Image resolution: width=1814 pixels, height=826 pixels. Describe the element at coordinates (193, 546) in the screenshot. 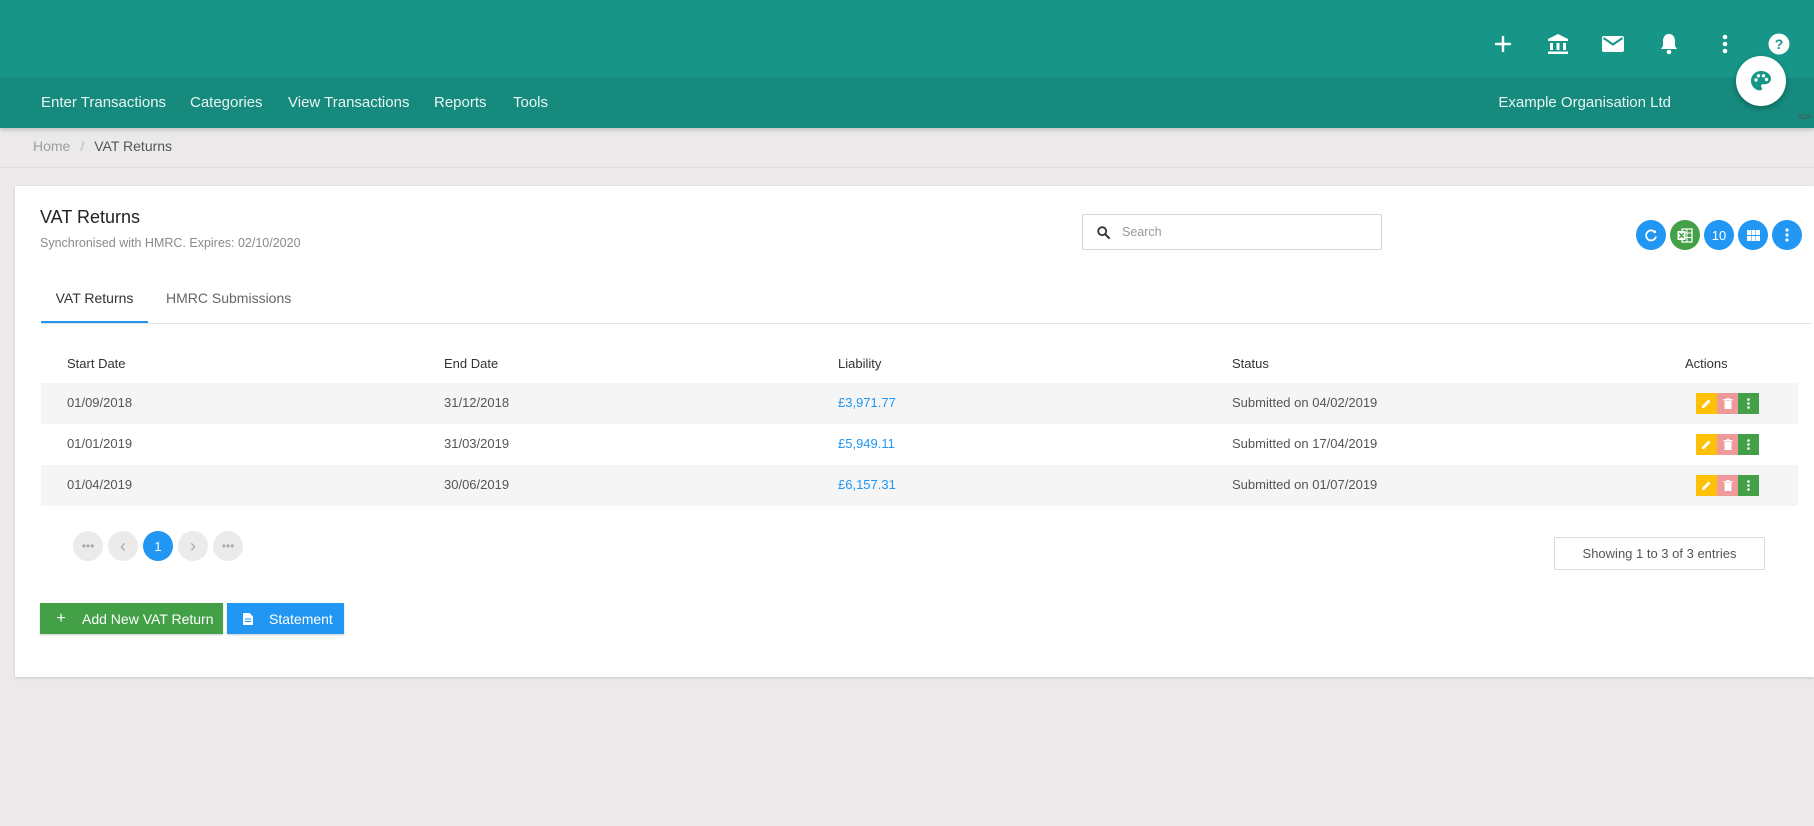

I see `next-page-button: ›` at that location.